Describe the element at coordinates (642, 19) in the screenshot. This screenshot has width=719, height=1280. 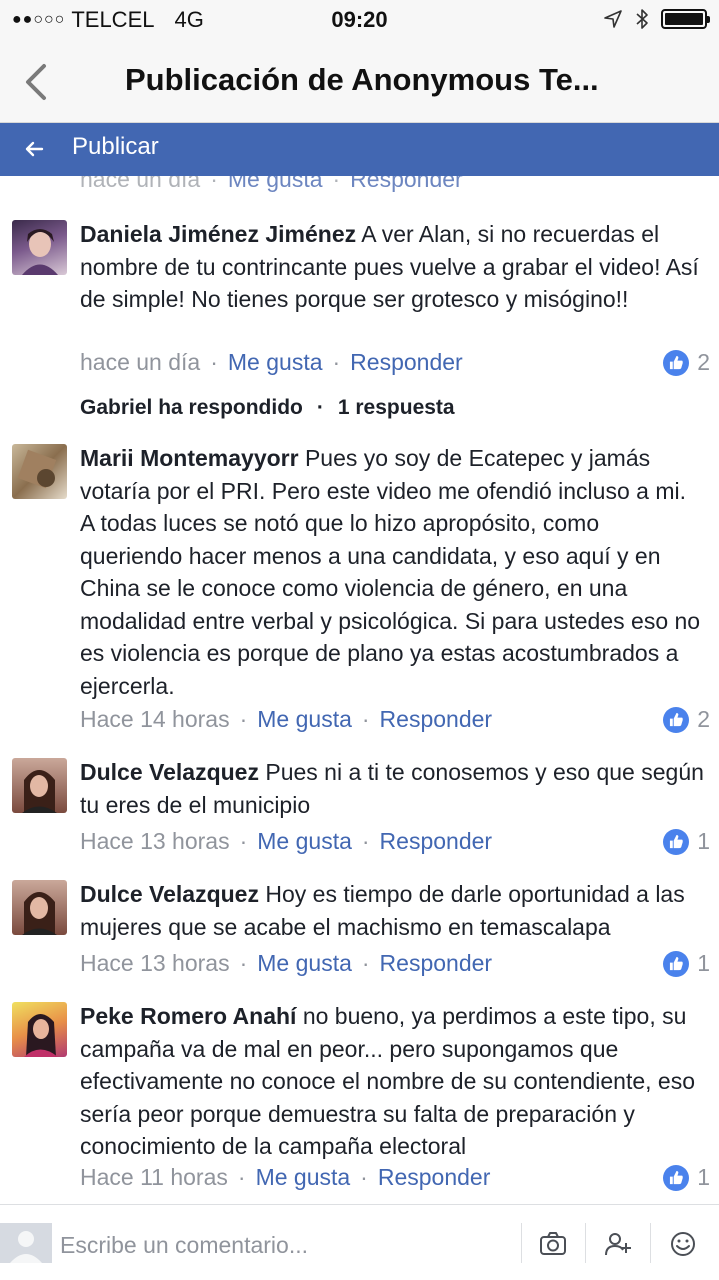
I see `bluetooth-icon` at that location.